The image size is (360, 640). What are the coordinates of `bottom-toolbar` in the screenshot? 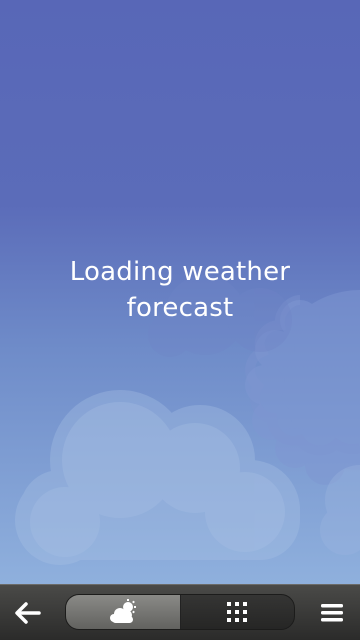 It's located at (180, 612).